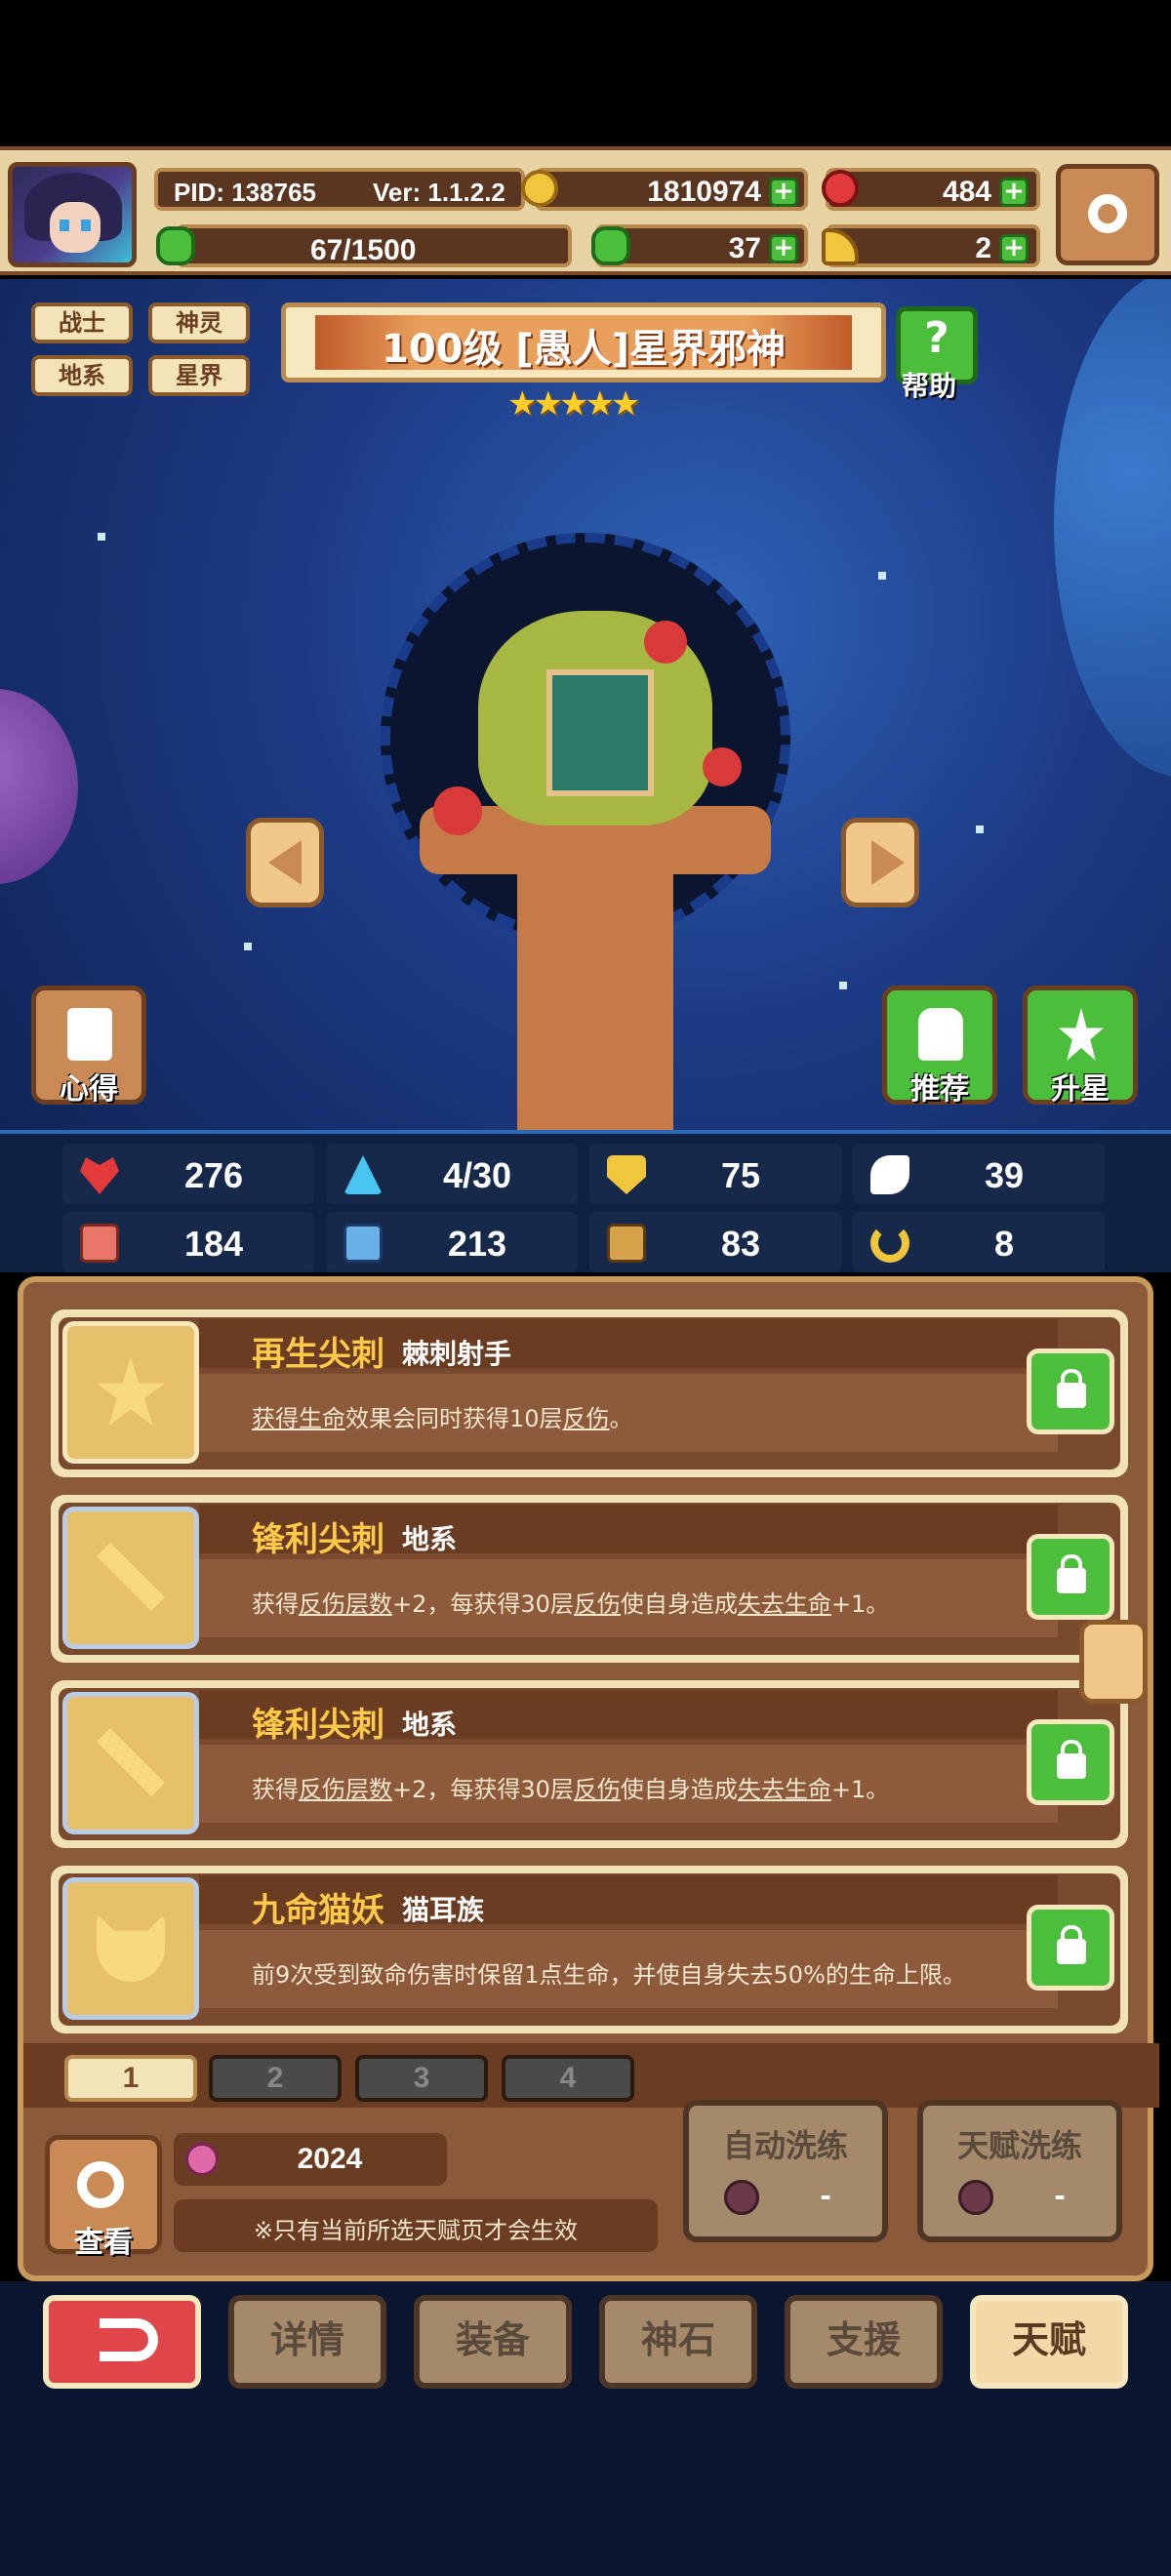 This screenshot has height=2576, width=1171. I want to click on nav-details: 详情, so click(307, 2342).